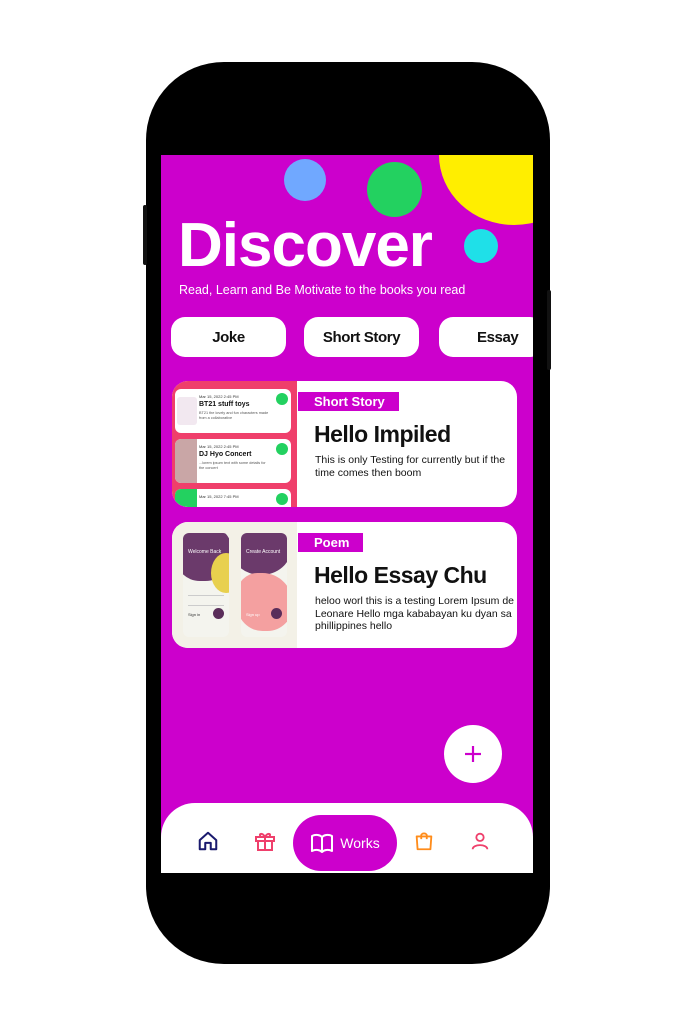 The image size is (690, 1024). I want to click on card-title: Hello Impiled, so click(382, 434).